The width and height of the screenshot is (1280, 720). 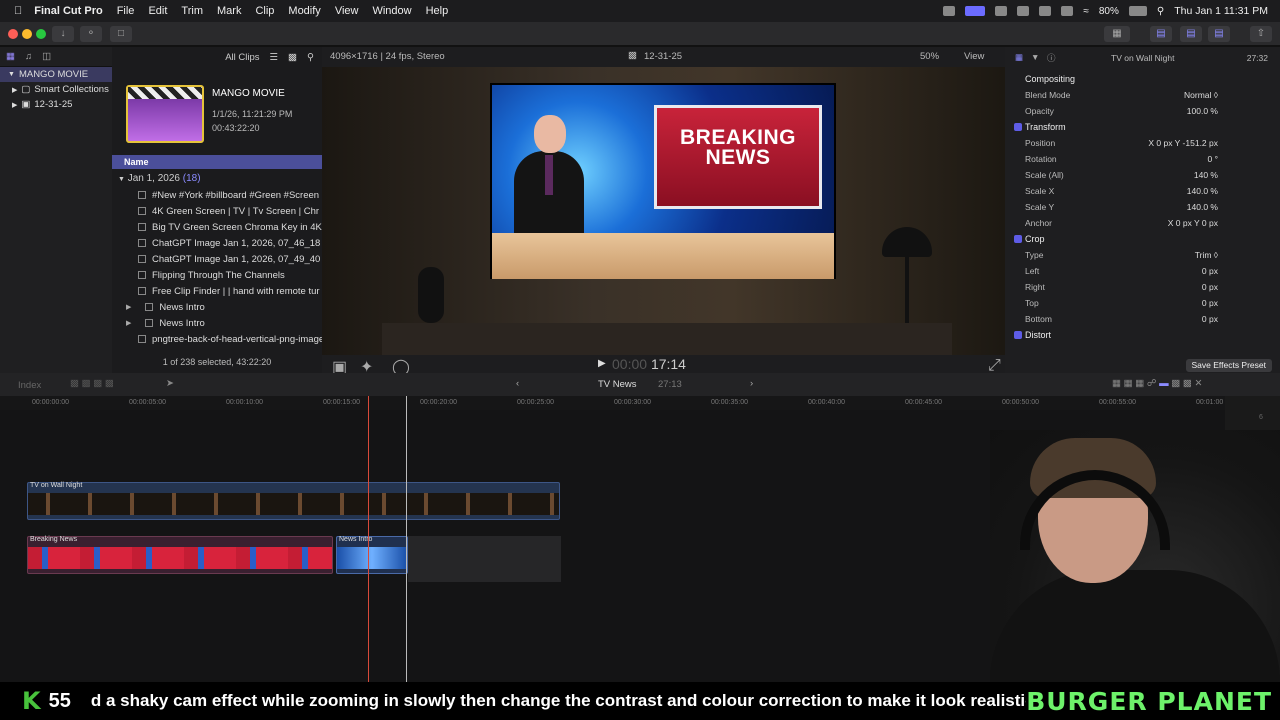 What do you see at coordinates (437, 11) in the screenshot?
I see `menu-help: Help` at bounding box center [437, 11].